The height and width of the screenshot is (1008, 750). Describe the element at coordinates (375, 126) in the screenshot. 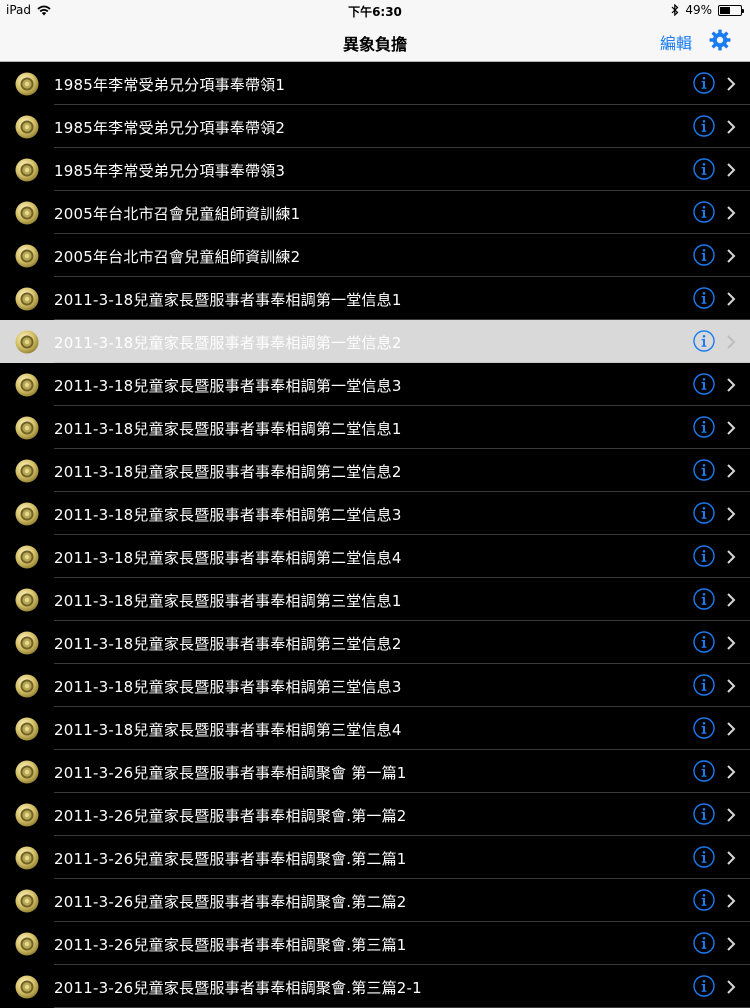

I see `list-item: 1985年李常受弟兄分項事奉帶領2` at that location.